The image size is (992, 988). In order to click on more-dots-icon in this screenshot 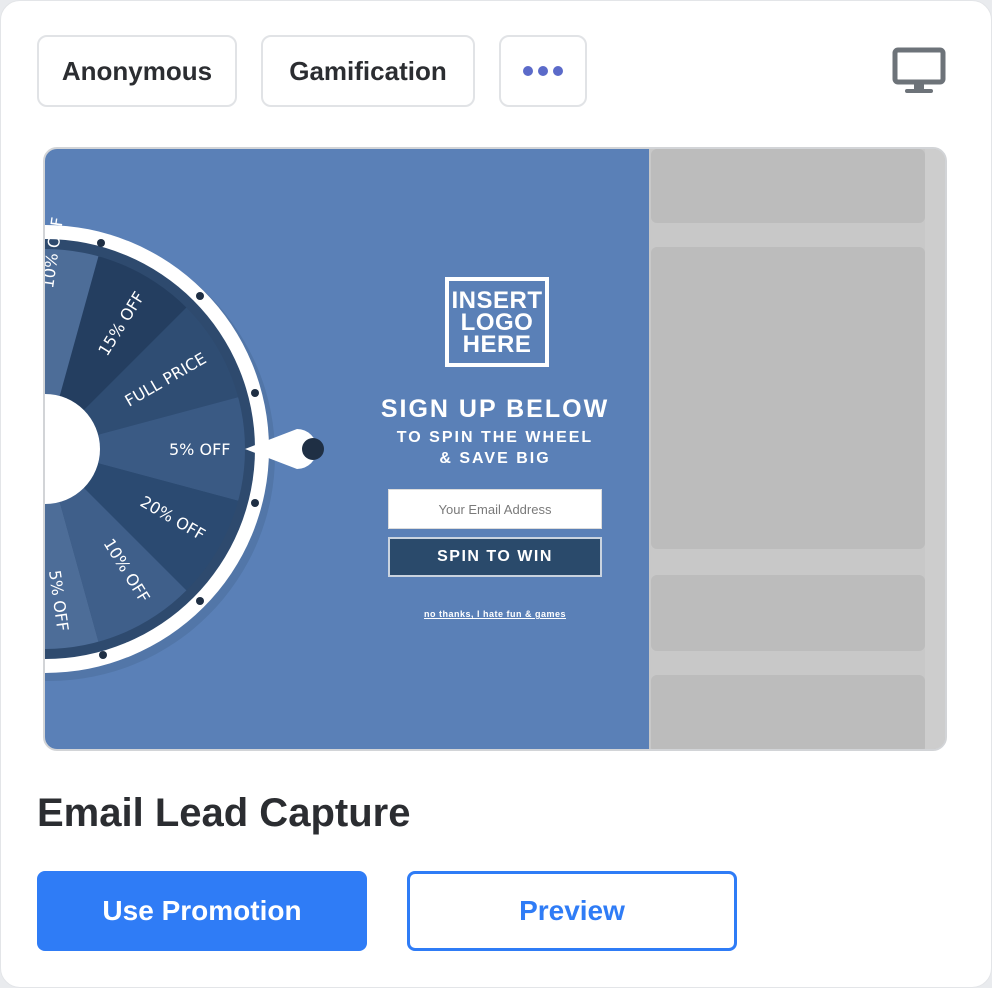, I will do `click(543, 71)`.